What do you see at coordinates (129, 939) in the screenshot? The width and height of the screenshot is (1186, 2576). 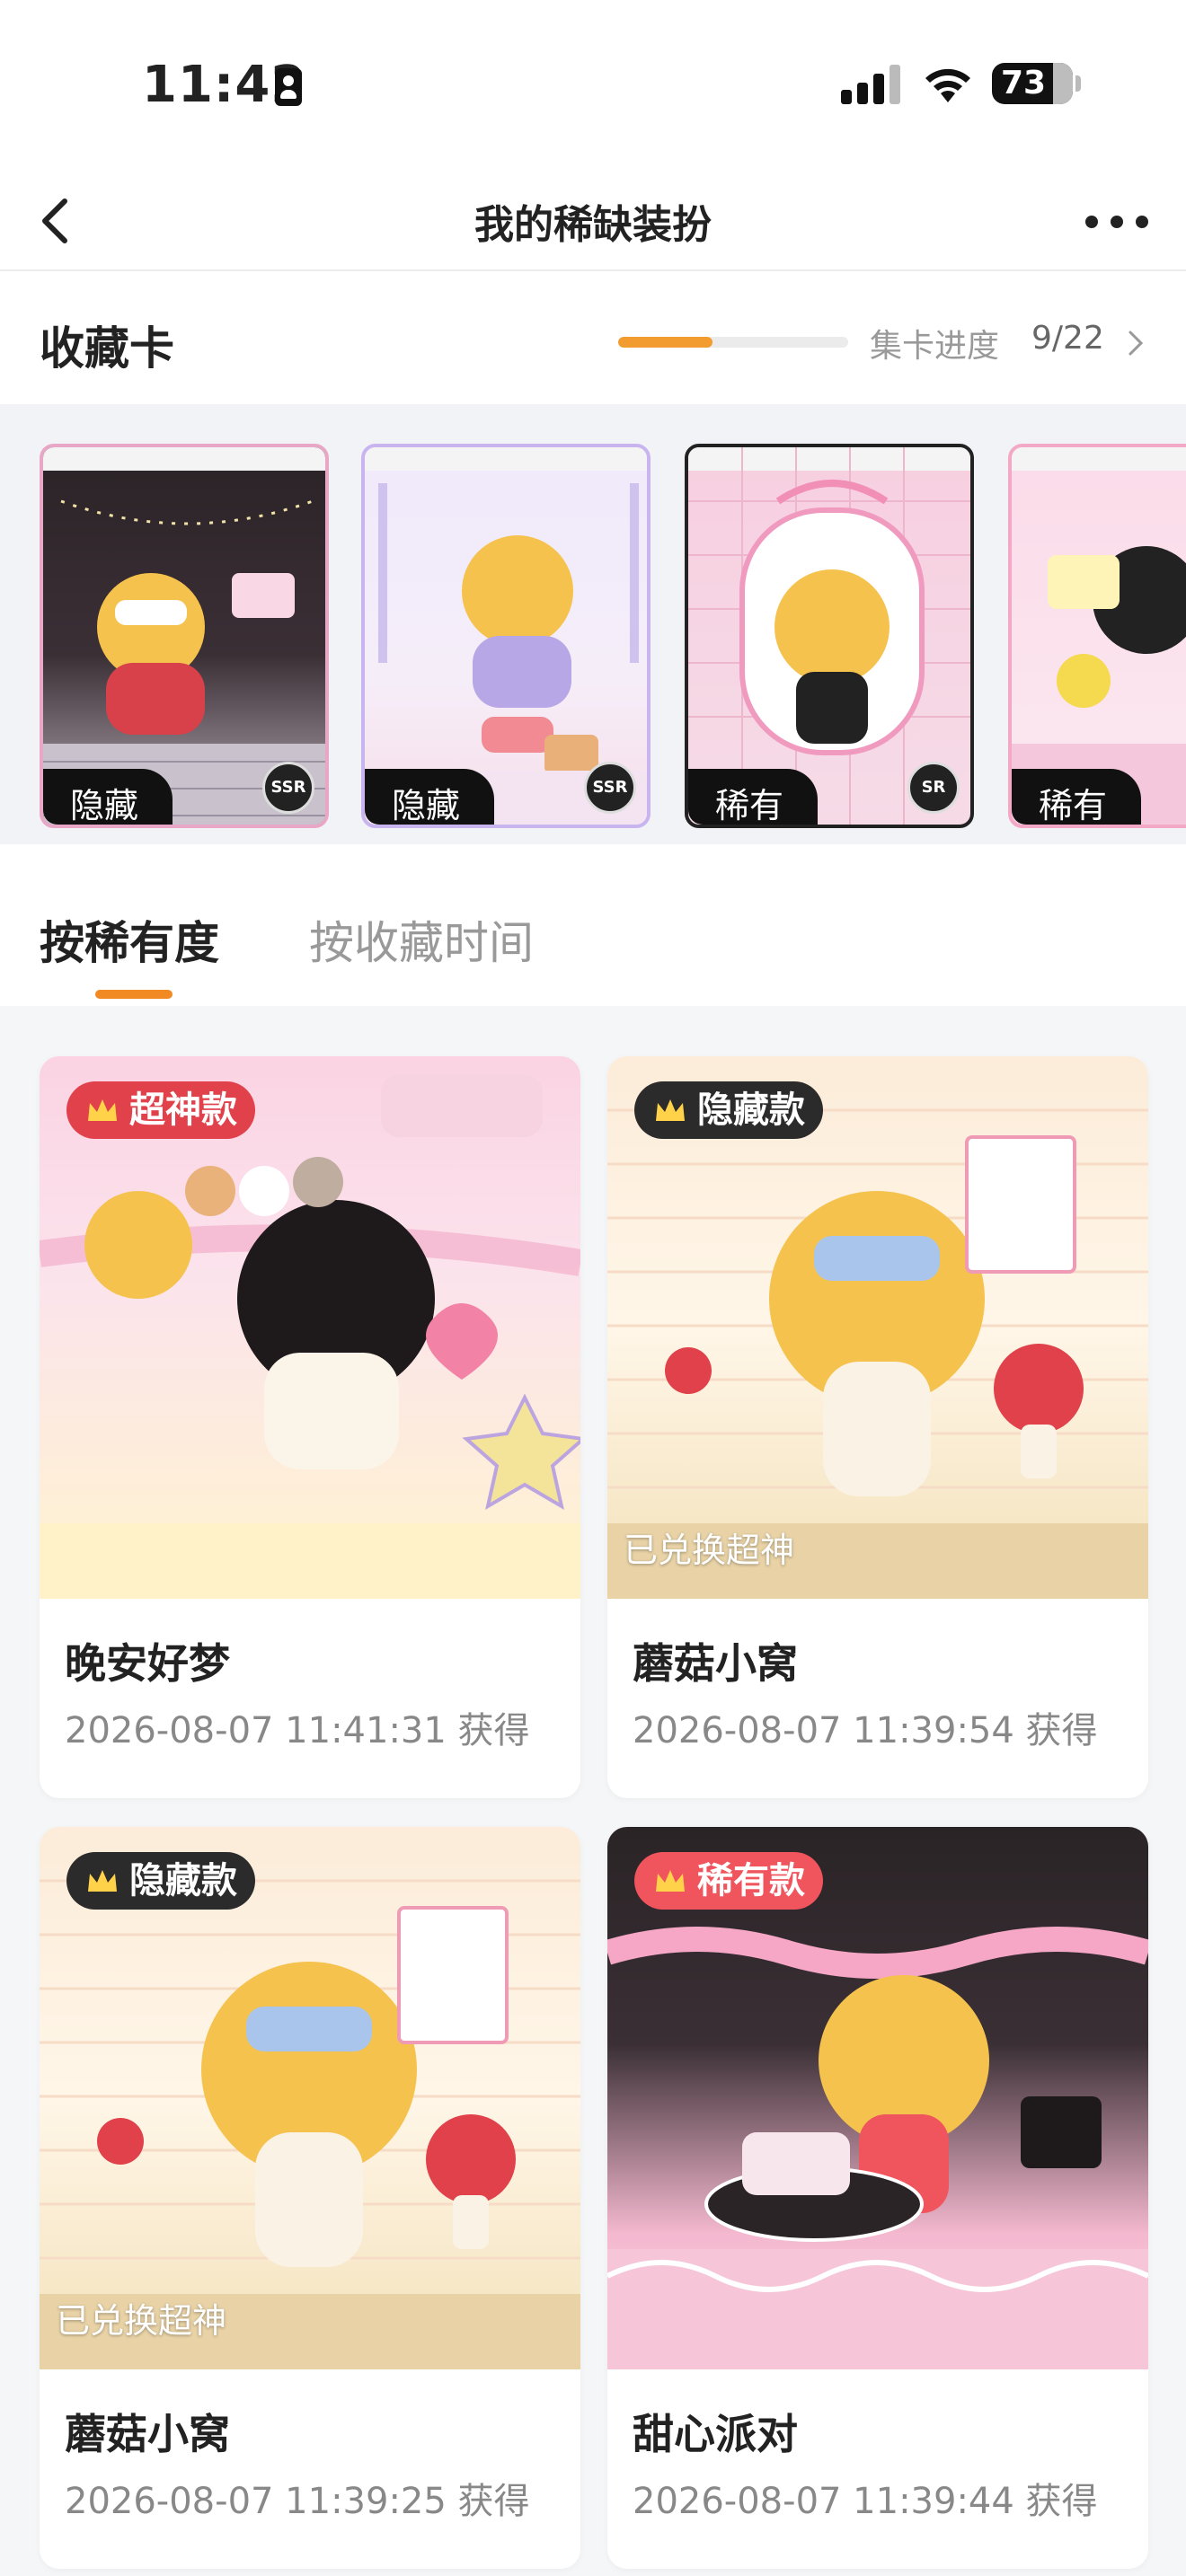 I see `tab-by-rarity: 按稀有度` at bounding box center [129, 939].